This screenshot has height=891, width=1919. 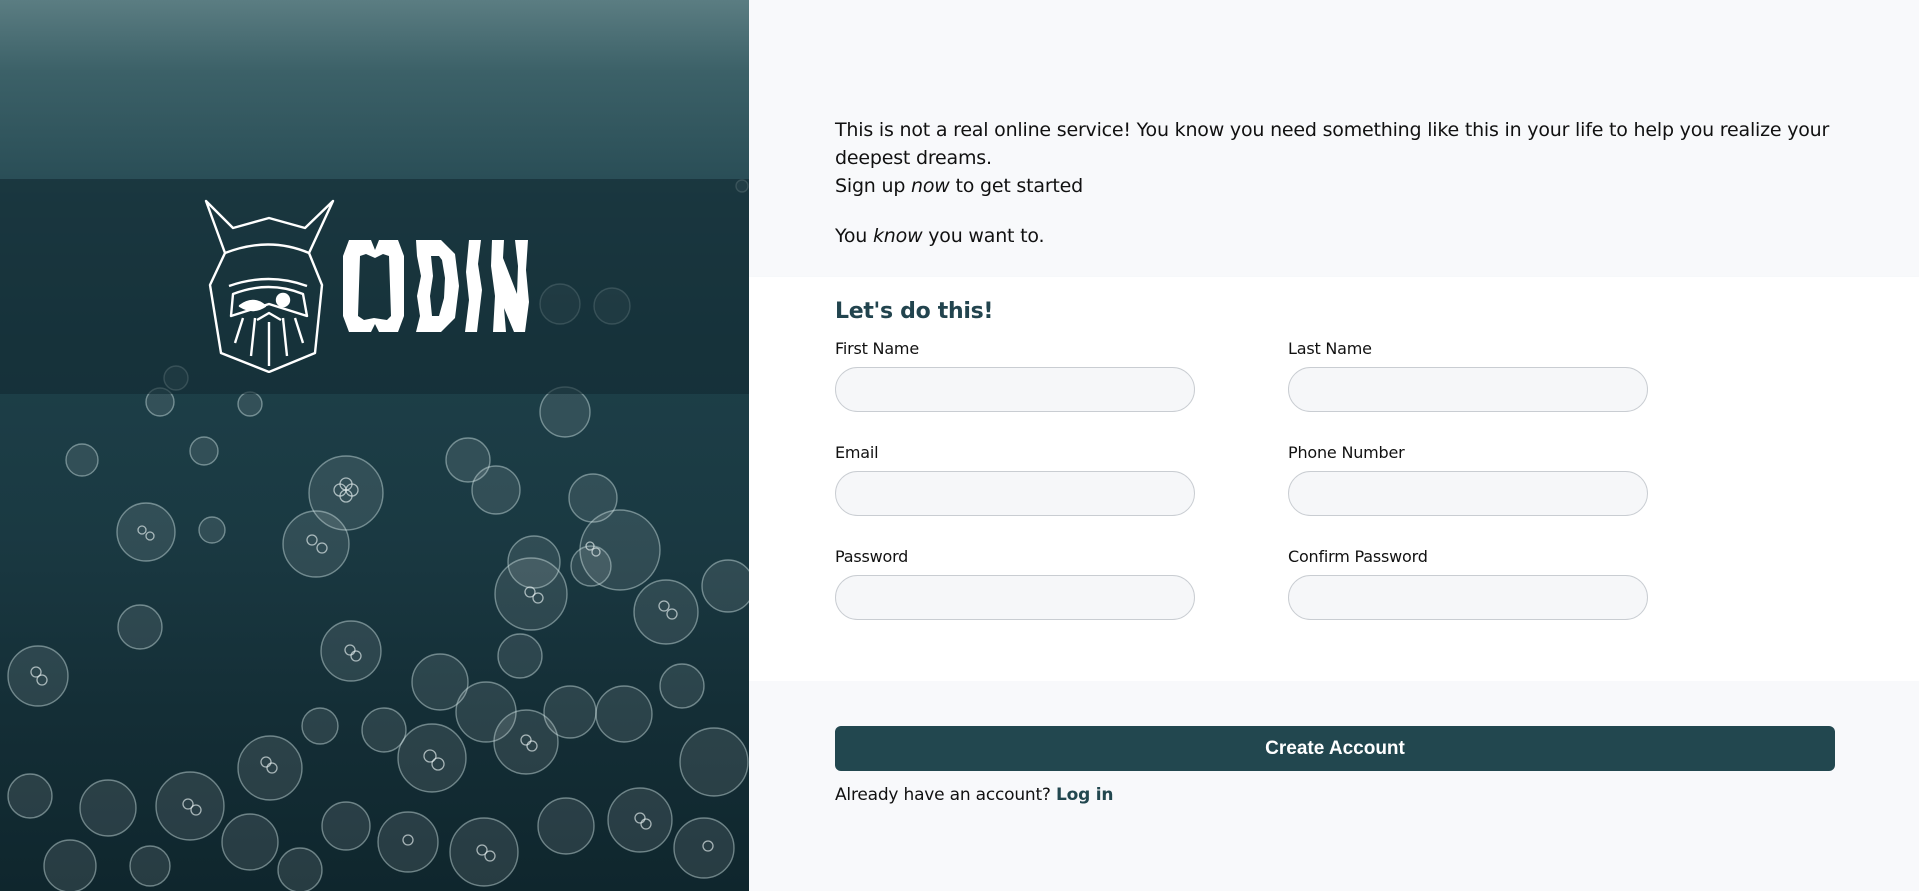 I want to click on intro-tagline: You know you want to., so click(x=1335, y=236).